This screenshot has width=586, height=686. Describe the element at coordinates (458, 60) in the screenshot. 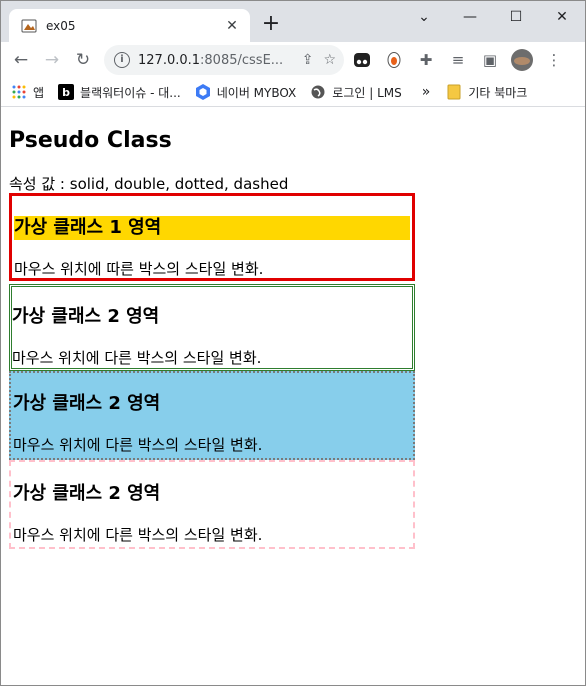

I see `media-queue-icon: ≡` at that location.